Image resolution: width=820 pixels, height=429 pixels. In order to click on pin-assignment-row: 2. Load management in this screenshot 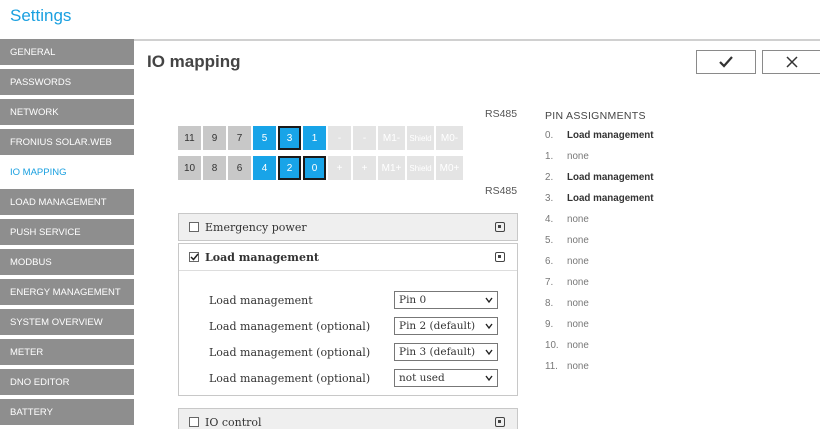, I will do `click(599, 179)`.